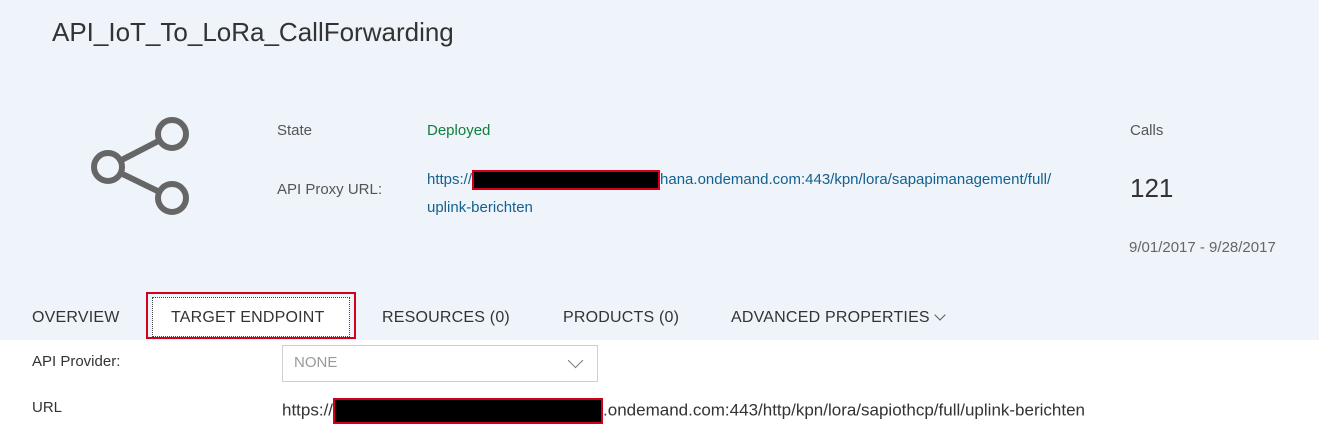 This screenshot has width=1319, height=429. Describe the element at coordinates (830, 317) in the screenshot. I see `tab-advanced-properties-label: ADVANCED PROPERTIES` at that location.